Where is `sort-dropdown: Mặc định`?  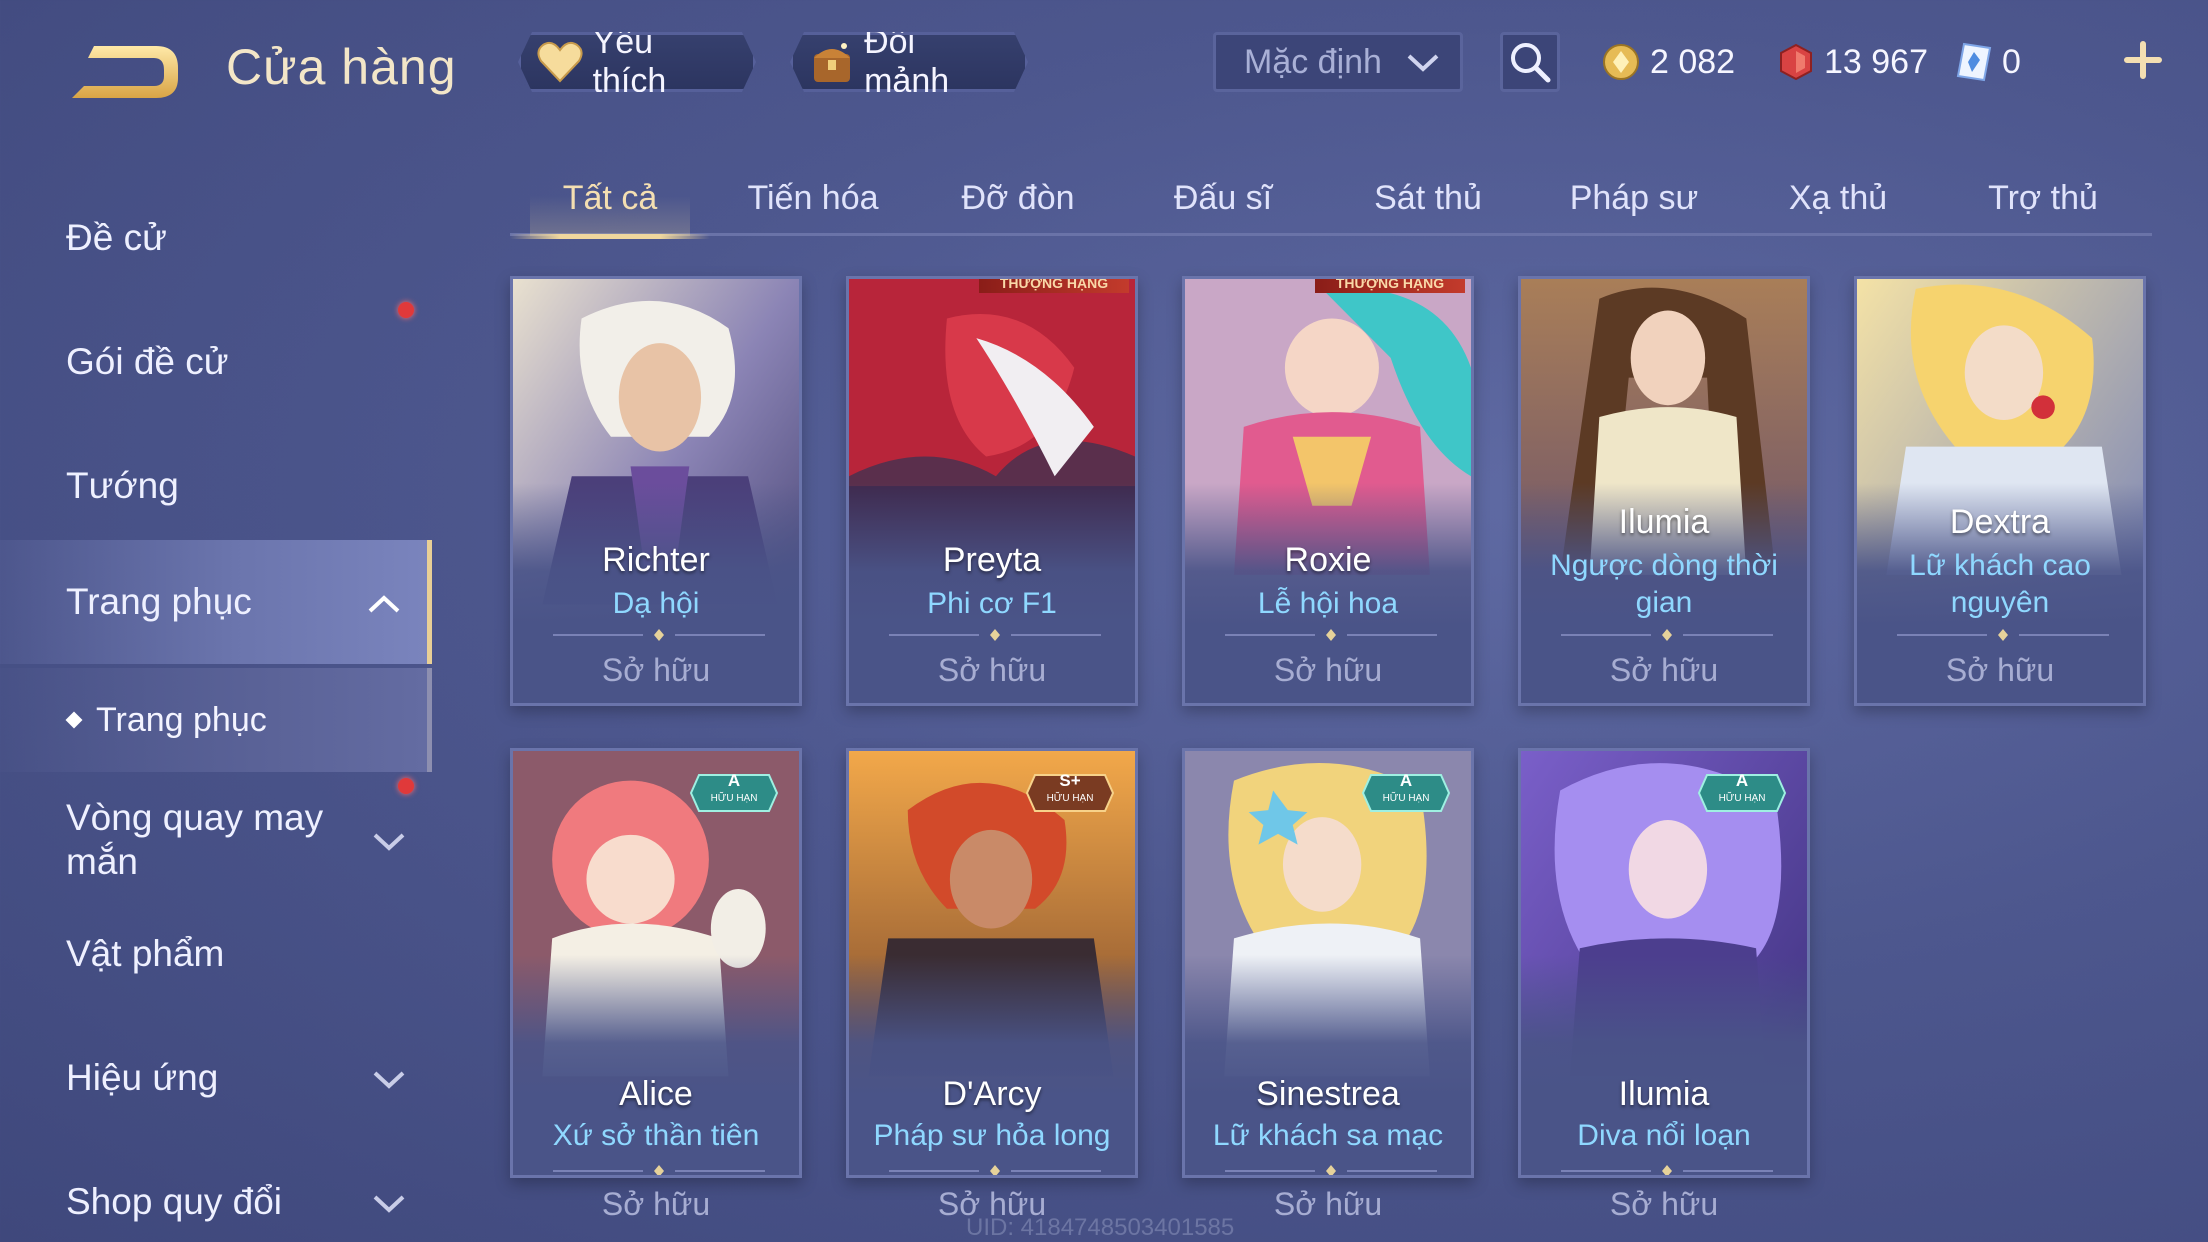 sort-dropdown: Mặc định is located at coordinates (1338, 62).